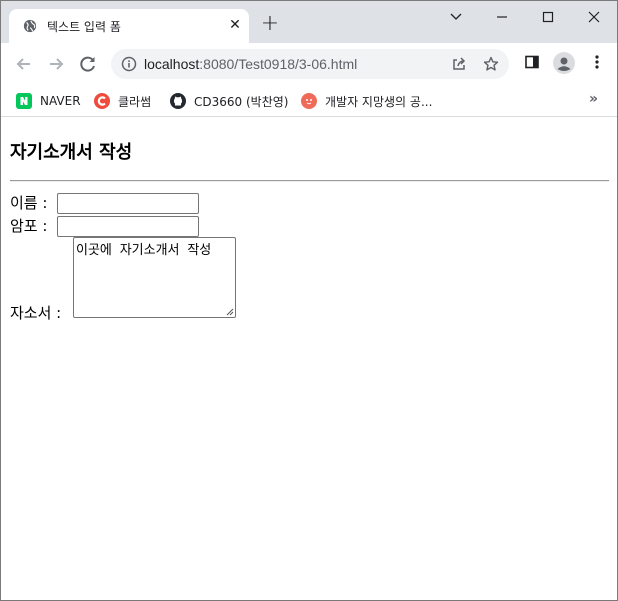 This screenshot has width=618, height=601. Describe the element at coordinates (309, 22) in the screenshot. I see `tab-strip: 텍스트 입력 폼 ✕ +` at that location.